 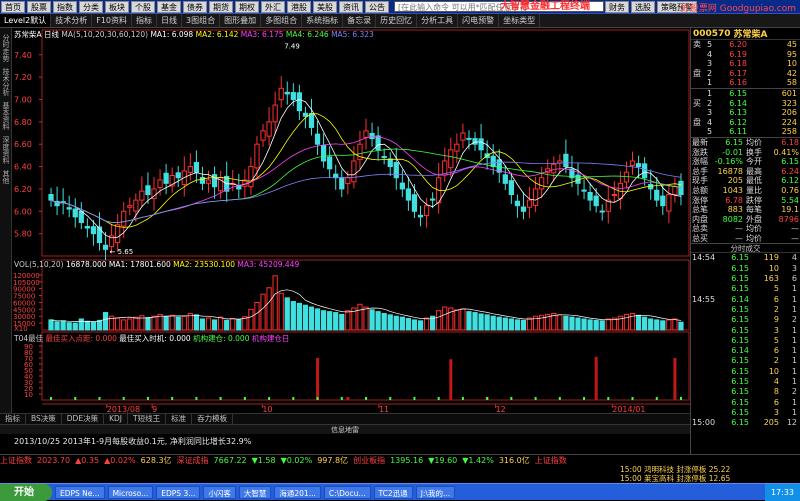 I want to click on ma-params: MA(5,10,20,30,60,120), so click(x=105, y=34).